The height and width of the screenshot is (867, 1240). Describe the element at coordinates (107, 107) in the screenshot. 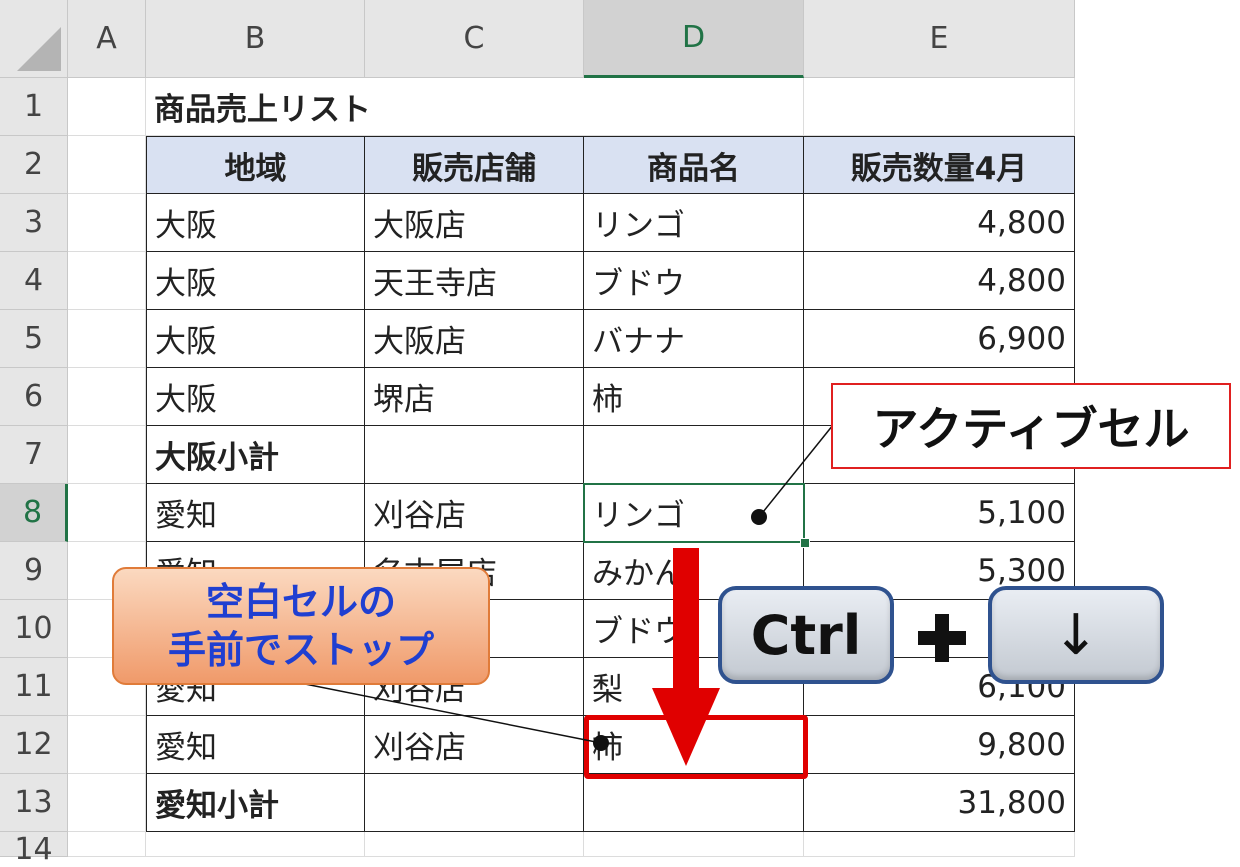

I see `cell-a1` at that location.